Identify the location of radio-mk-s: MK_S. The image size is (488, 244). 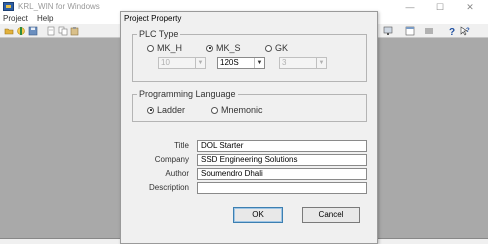
(223, 48).